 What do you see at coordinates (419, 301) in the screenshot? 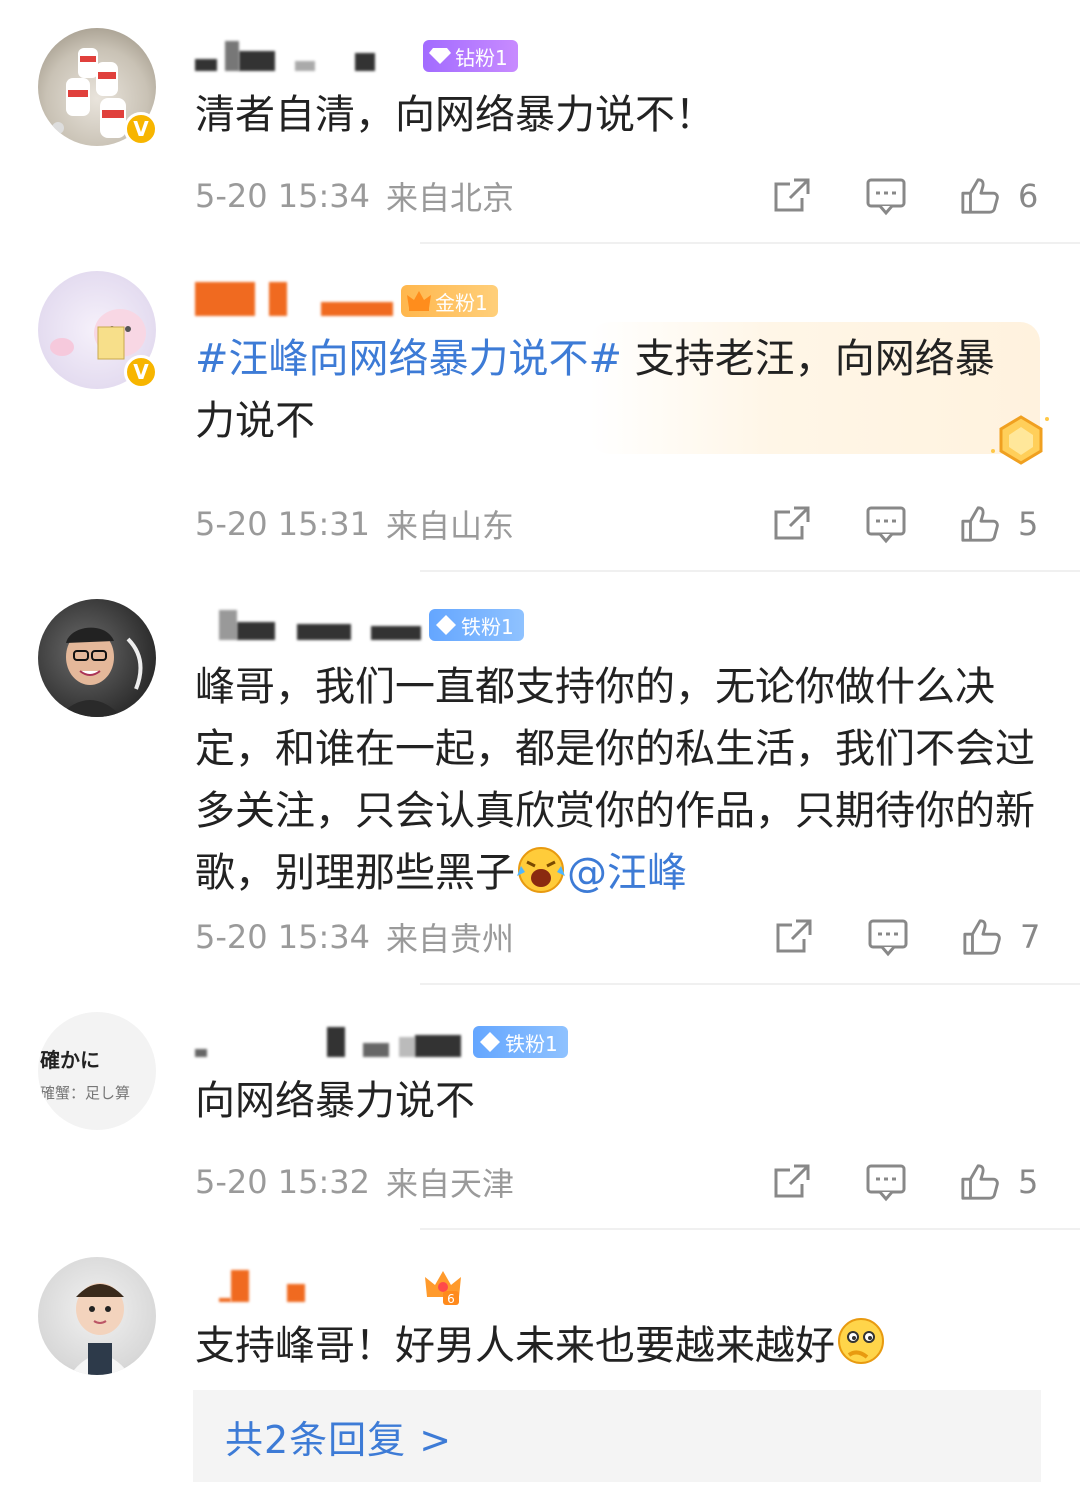
I see `crown-icon` at bounding box center [419, 301].